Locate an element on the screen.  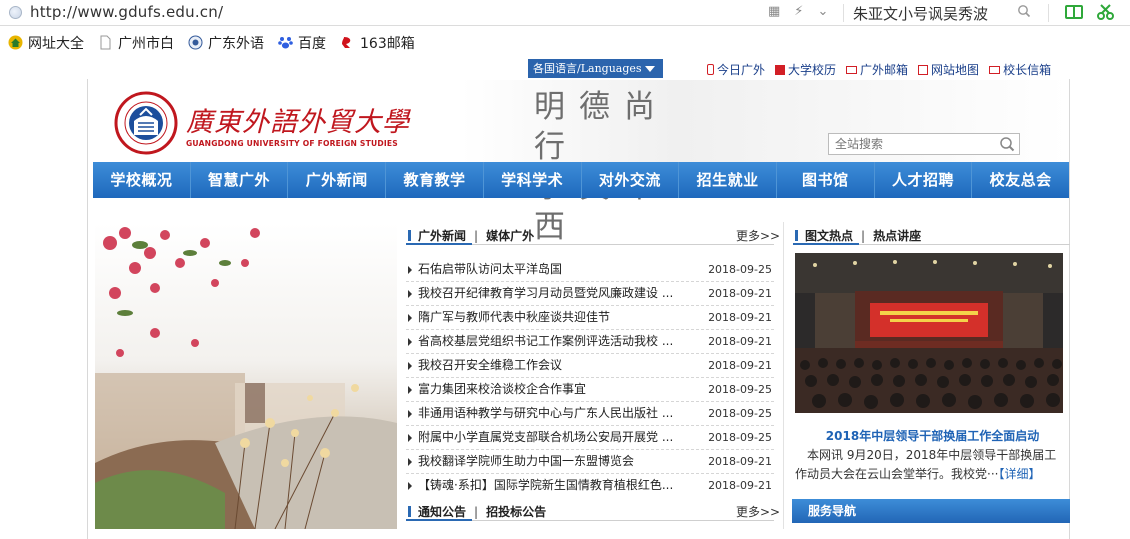
calendar-icon is located at coordinates (780, 69).